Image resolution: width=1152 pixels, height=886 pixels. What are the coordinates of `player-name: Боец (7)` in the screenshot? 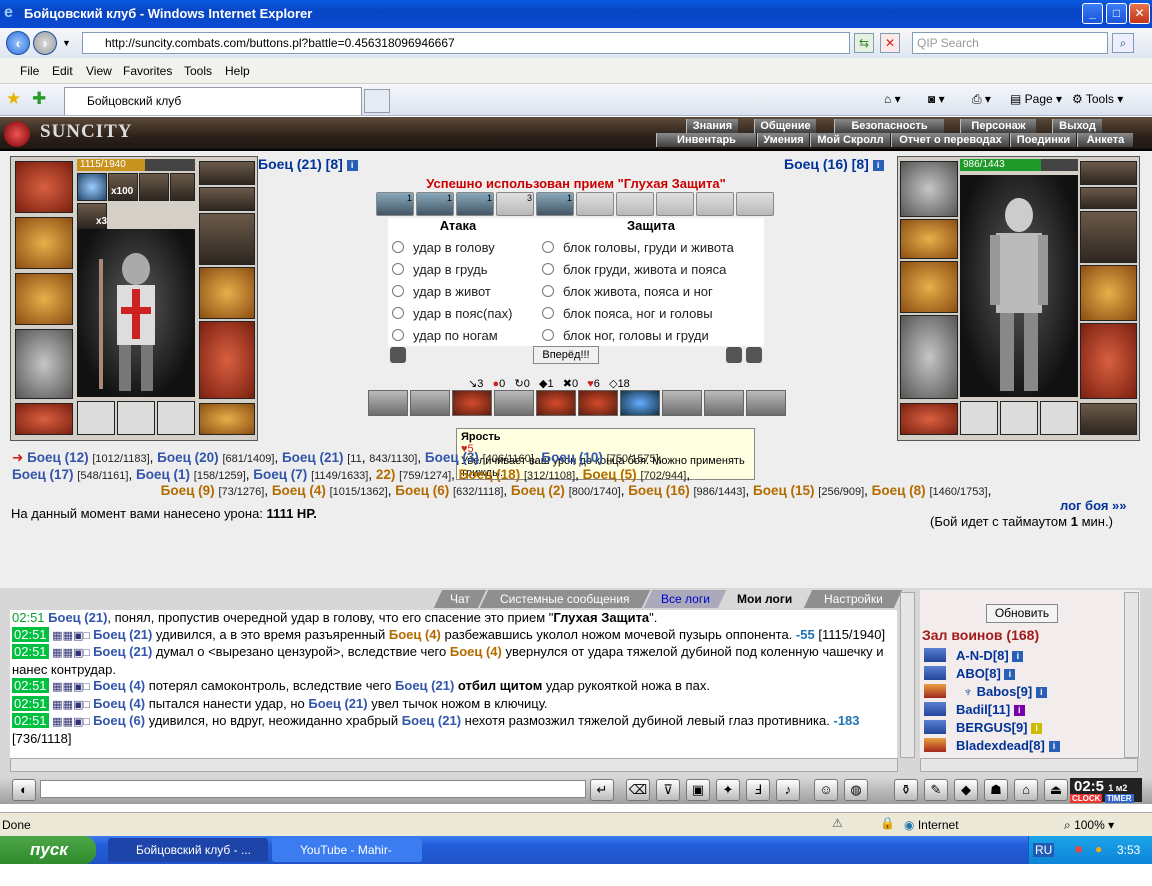 It's located at (280, 474).